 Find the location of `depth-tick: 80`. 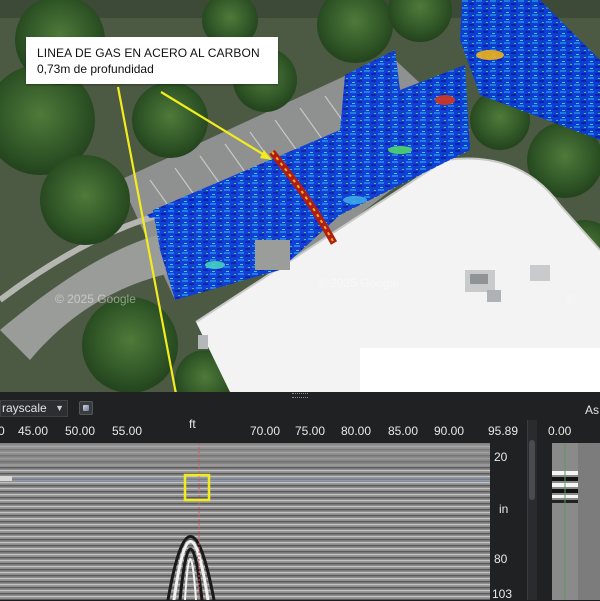

depth-tick: 80 is located at coordinates (501, 559).